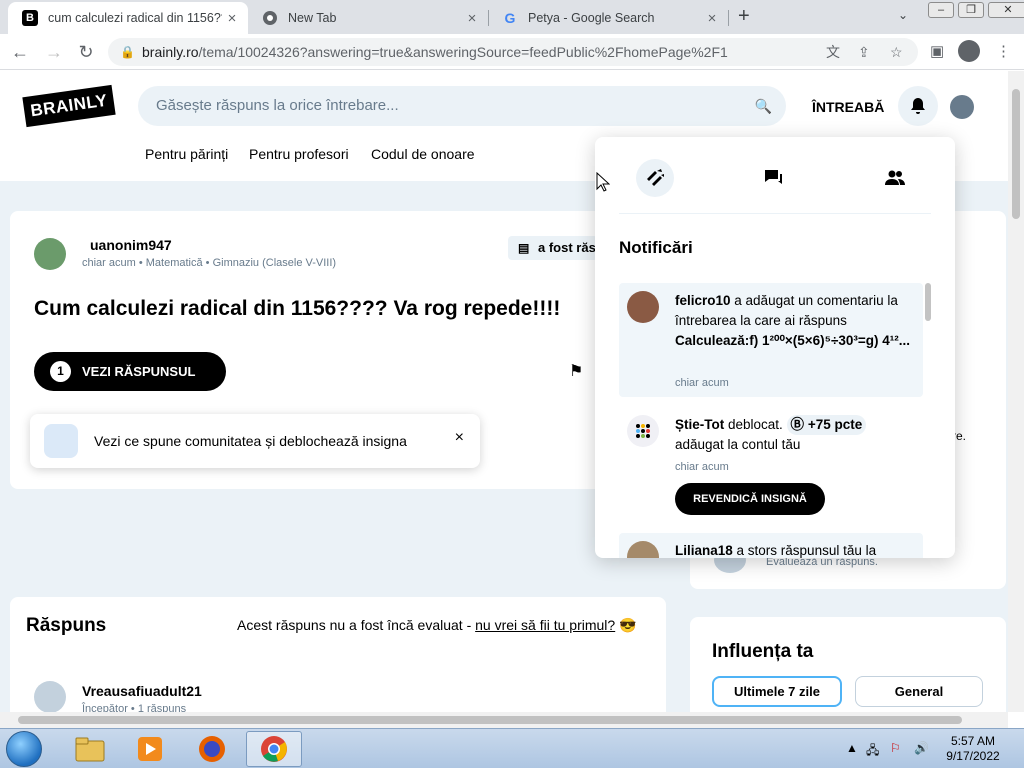 The width and height of the screenshot is (1024, 768). Describe the element at coordinates (1006, 10) in the screenshot. I see `close-window-button: ✕` at that location.